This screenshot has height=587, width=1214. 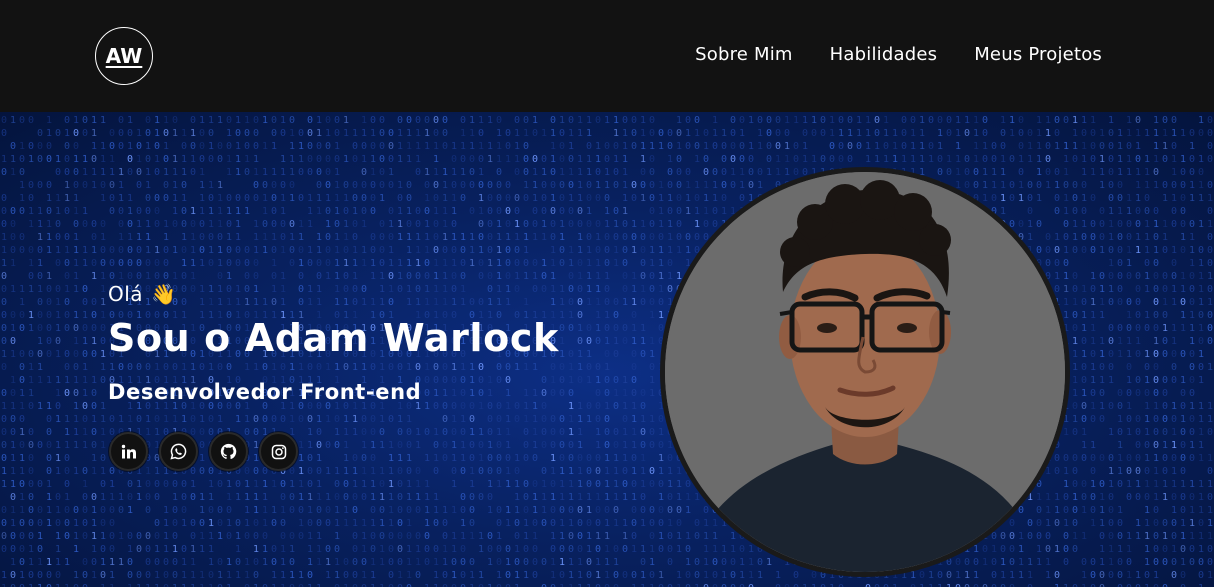 What do you see at coordinates (228, 451) in the screenshot?
I see `github-button` at bounding box center [228, 451].